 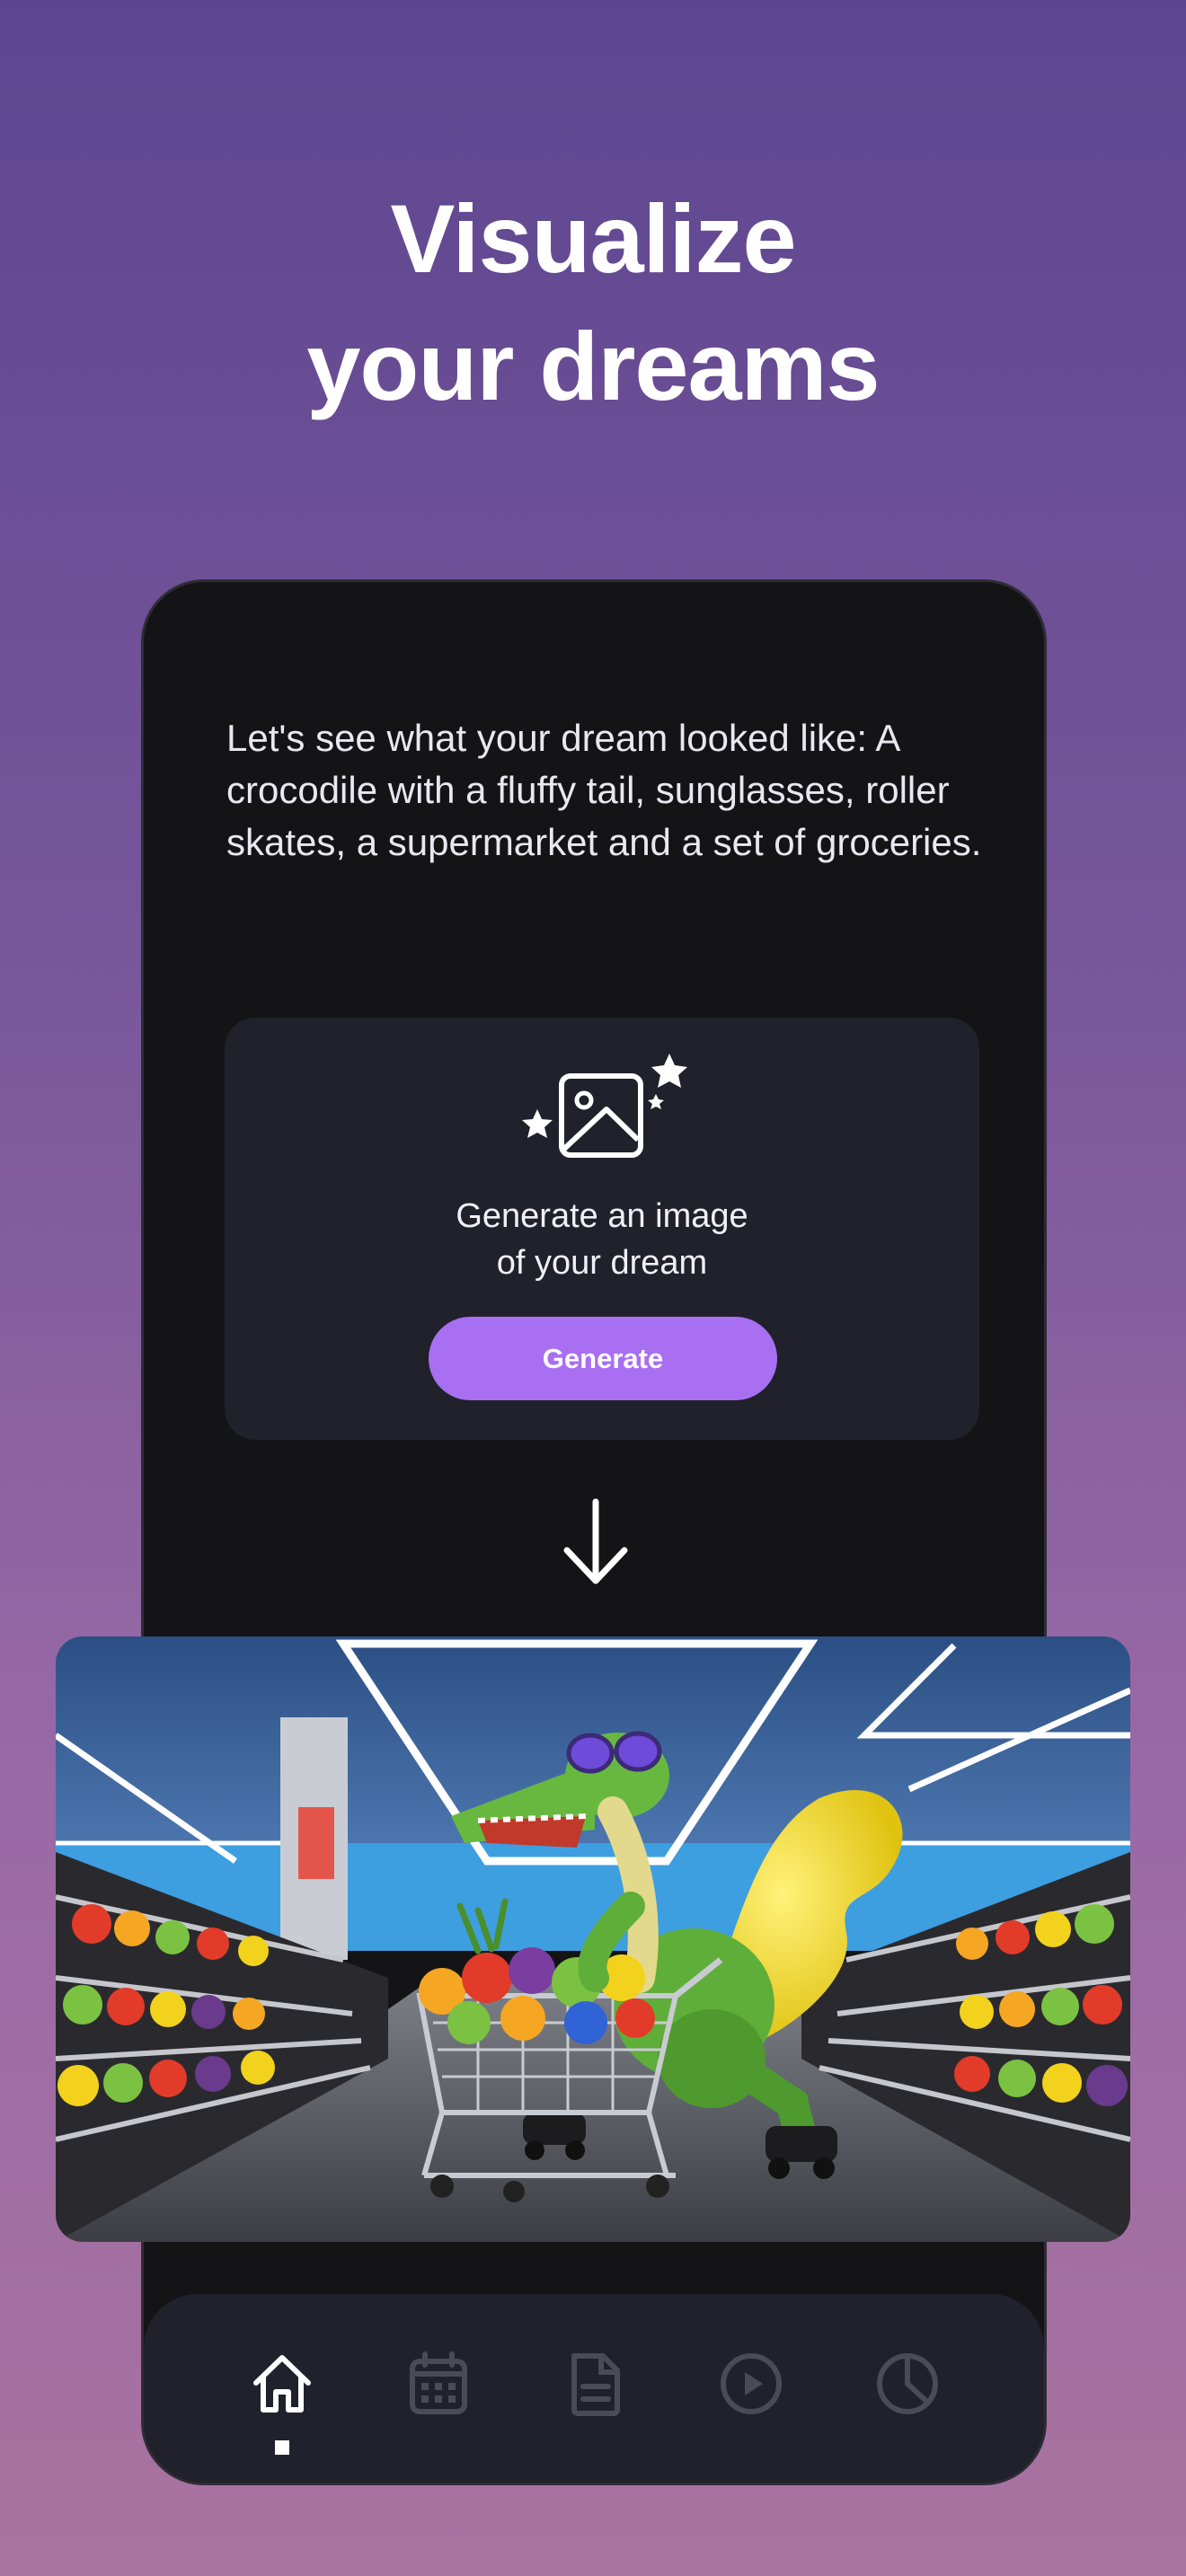 What do you see at coordinates (595, 1541) in the screenshot?
I see `arrow-down-icon` at bounding box center [595, 1541].